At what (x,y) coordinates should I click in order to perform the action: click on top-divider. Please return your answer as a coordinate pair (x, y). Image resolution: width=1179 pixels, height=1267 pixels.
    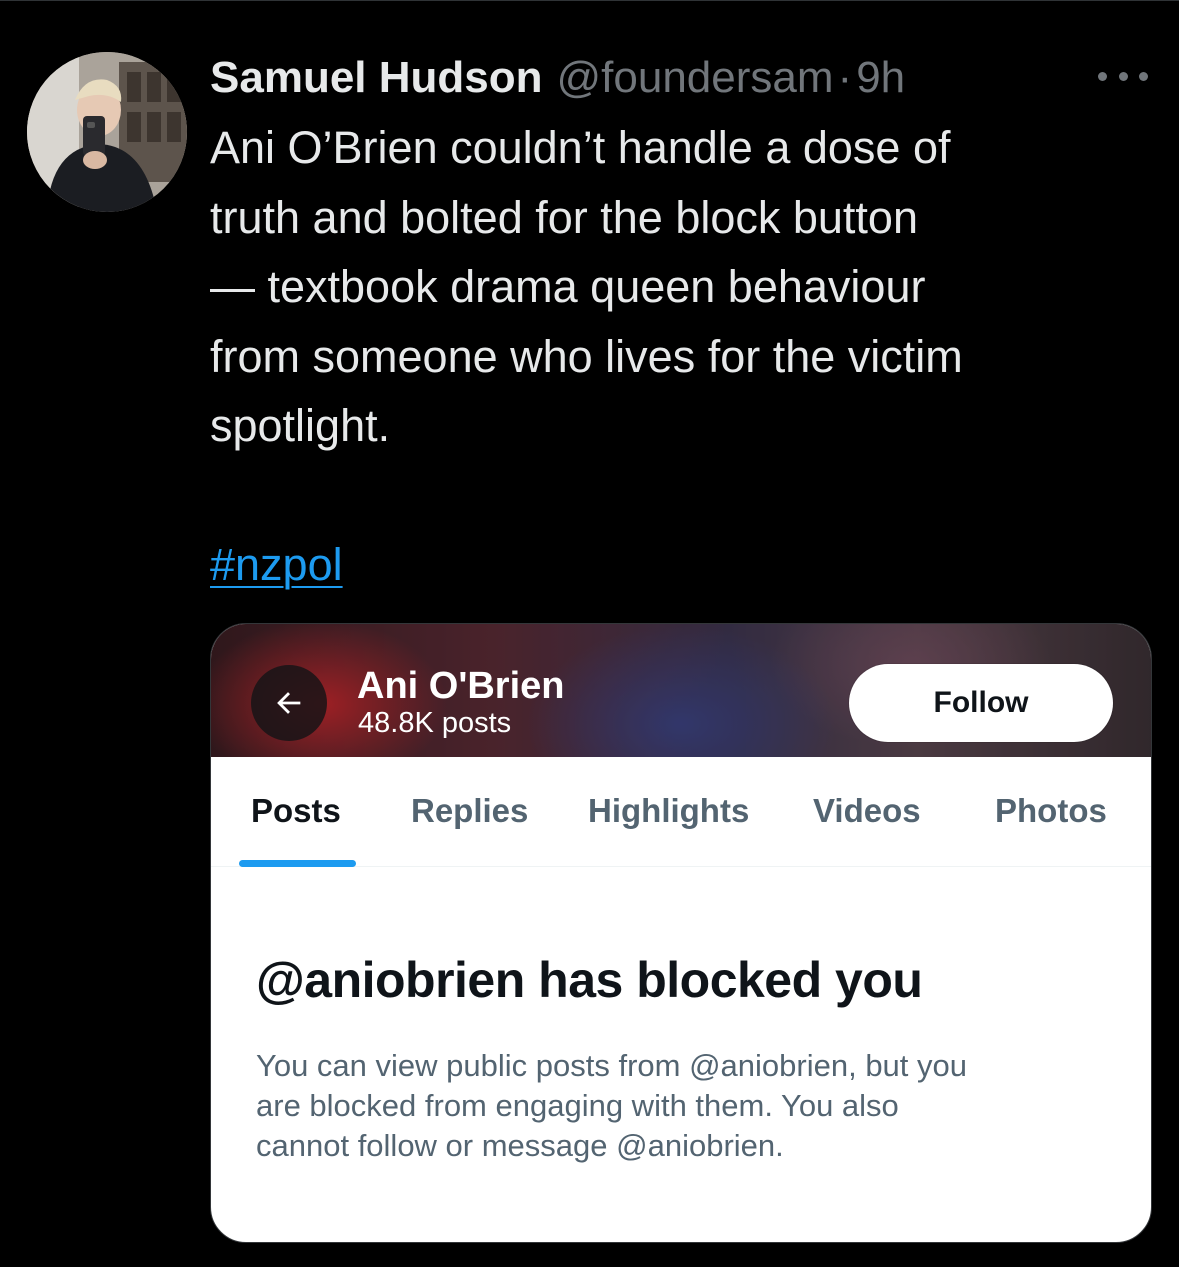
    Looking at the image, I should click on (589, 0).